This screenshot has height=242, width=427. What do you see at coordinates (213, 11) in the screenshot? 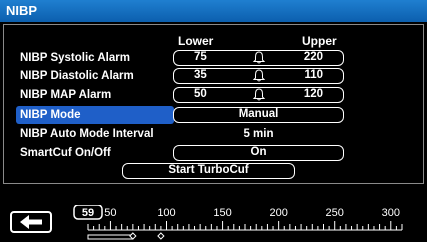
I see `window-title: NIBP` at bounding box center [213, 11].